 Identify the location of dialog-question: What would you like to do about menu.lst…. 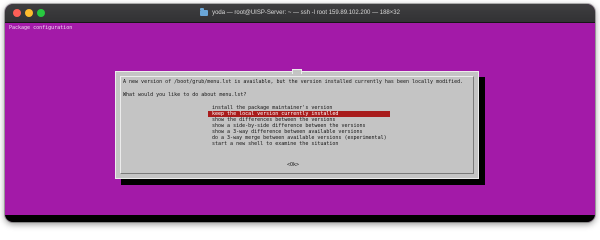
(185, 95).